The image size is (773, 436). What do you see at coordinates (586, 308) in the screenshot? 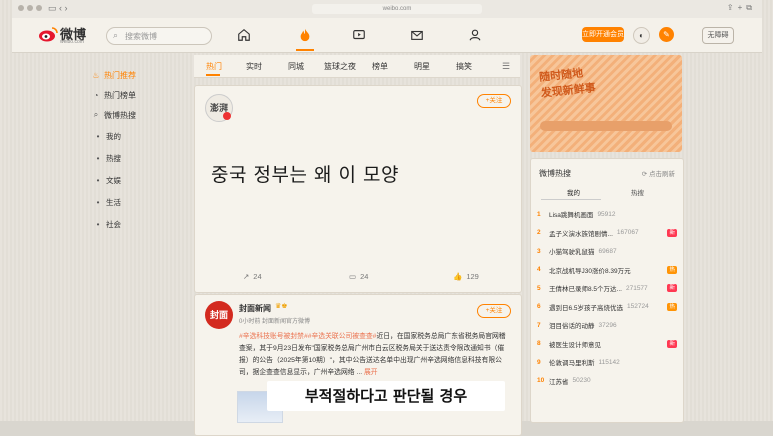
I see `hot-search-title: 遇到日6.5岁孩子高烧优选` at bounding box center [586, 308].